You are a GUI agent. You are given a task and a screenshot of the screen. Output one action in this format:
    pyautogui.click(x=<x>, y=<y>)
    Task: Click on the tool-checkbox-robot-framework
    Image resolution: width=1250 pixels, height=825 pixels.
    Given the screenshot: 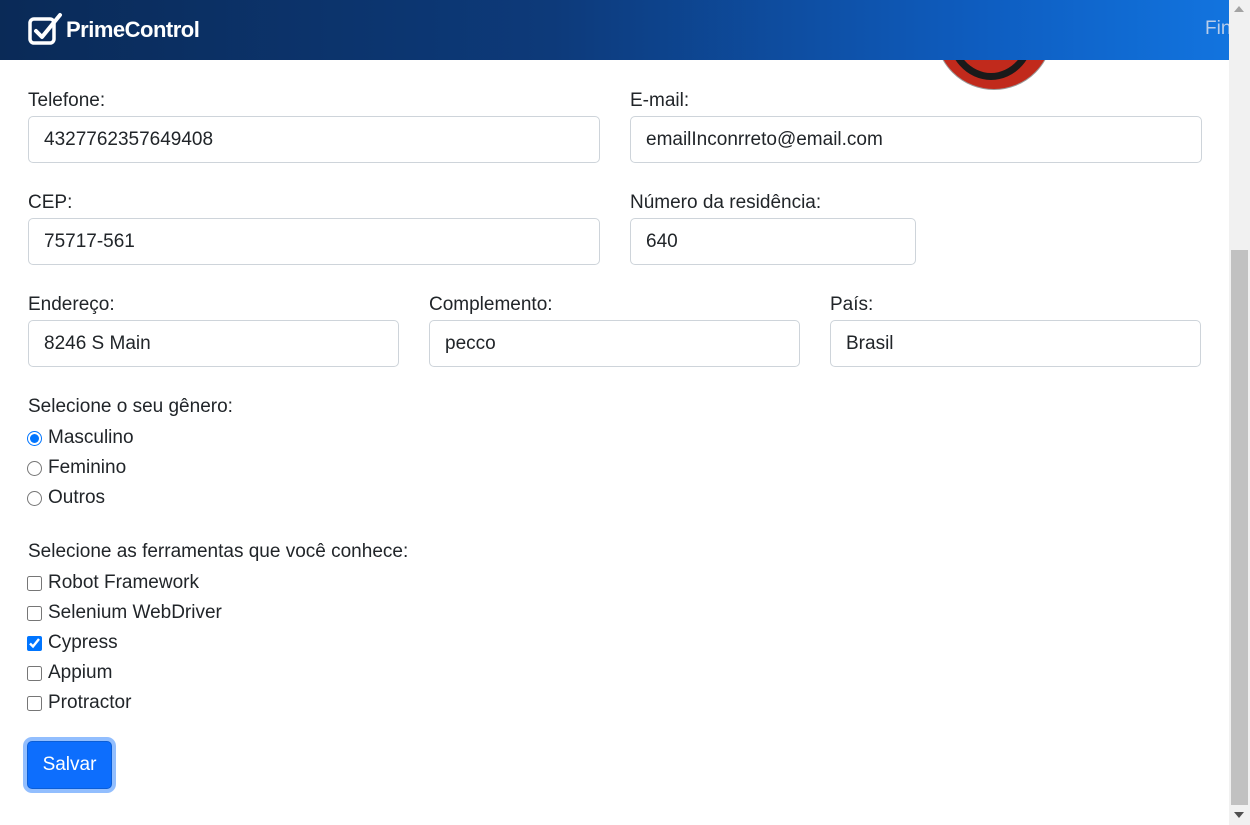 What is the action you would take?
    pyautogui.click(x=34, y=583)
    